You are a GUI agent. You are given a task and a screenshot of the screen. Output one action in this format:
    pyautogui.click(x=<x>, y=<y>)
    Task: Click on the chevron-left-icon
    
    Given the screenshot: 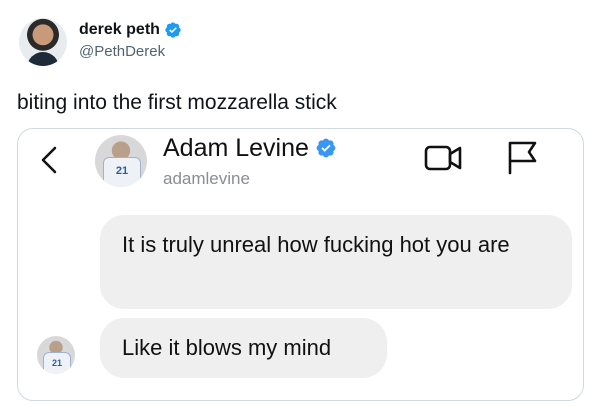 What is the action you would take?
    pyautogui.click(x=49, y=160)
    